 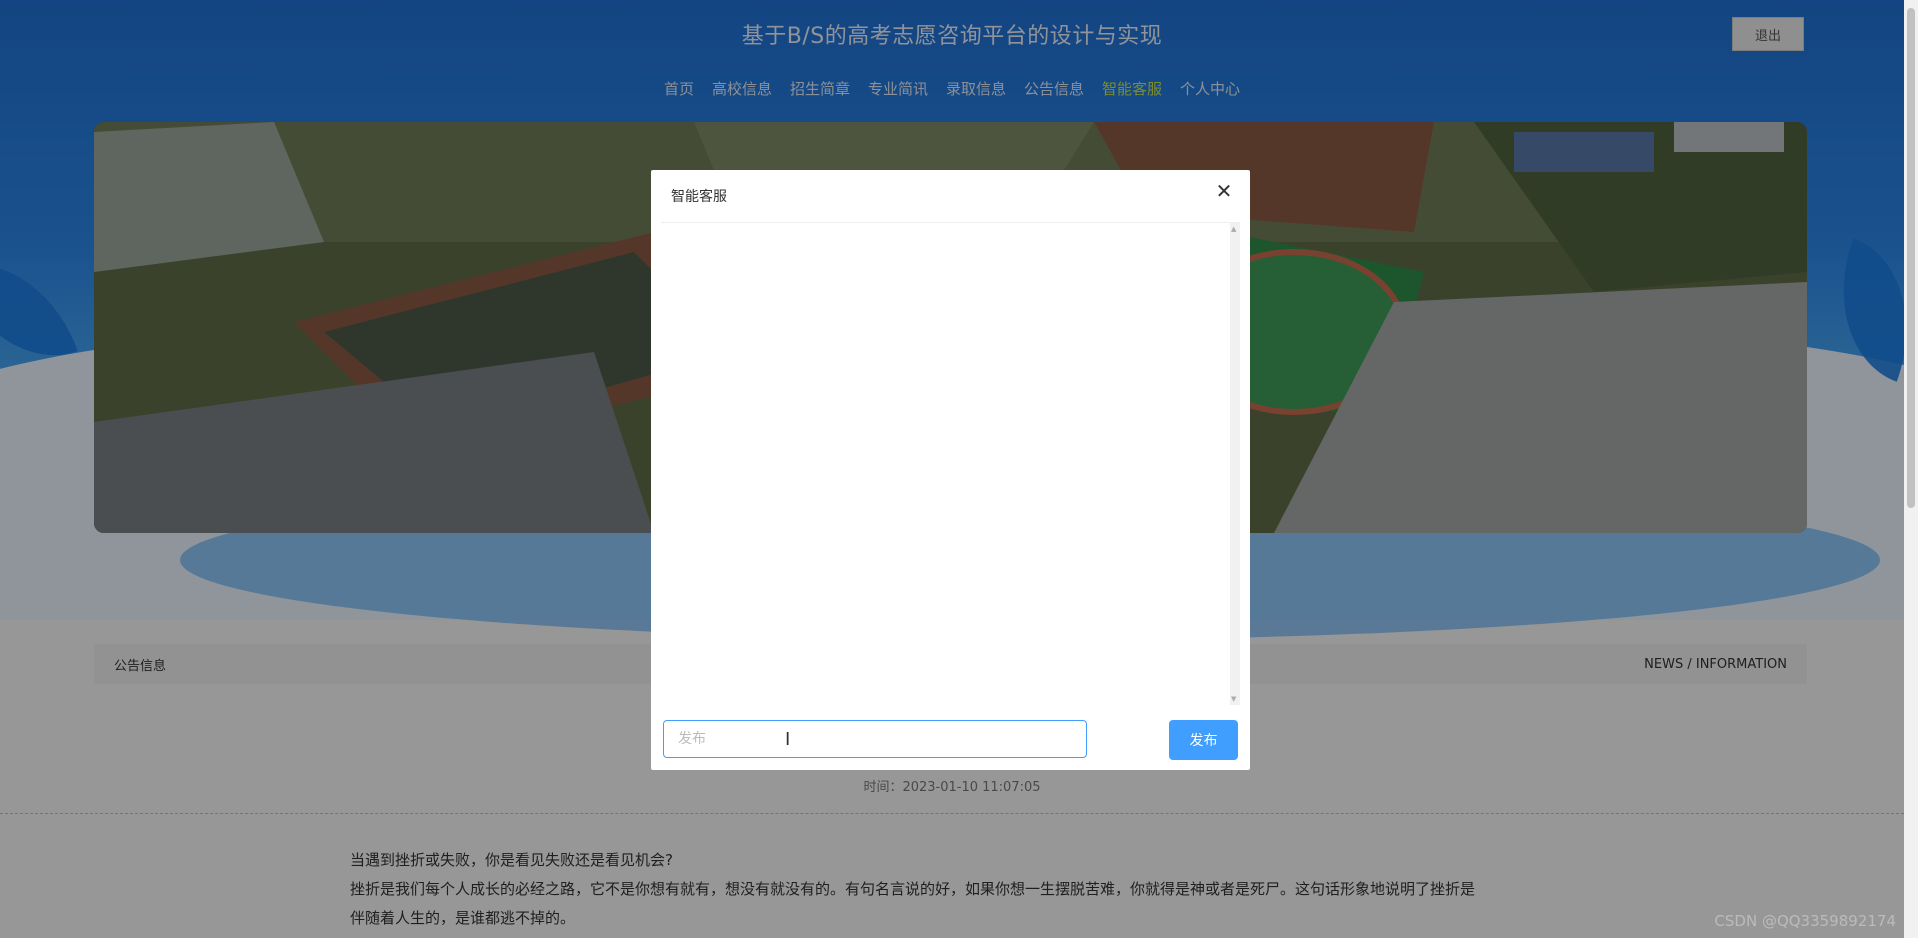 I want to click on page-scrollbar, so click(x=1911, y=469).